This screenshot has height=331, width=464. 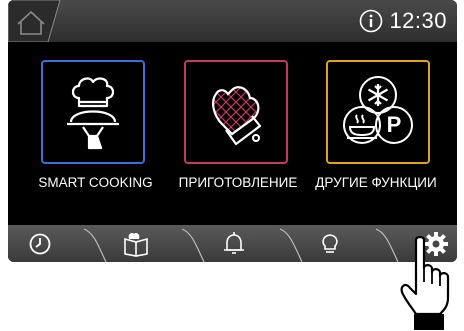 What do you see at coordinates (371, 21) in the screenshot?
I see `info-icon` at bounding box center [371, 21].